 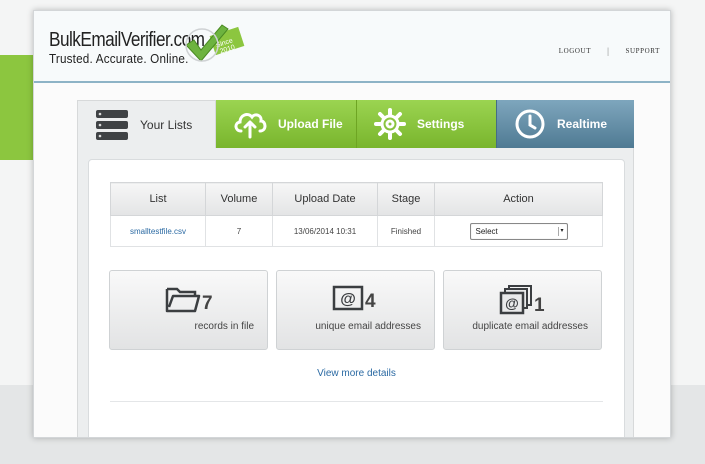 I want to click on stat-card-duplicate: @ 1 duplicate email addresses, so click(x=522, y=310).